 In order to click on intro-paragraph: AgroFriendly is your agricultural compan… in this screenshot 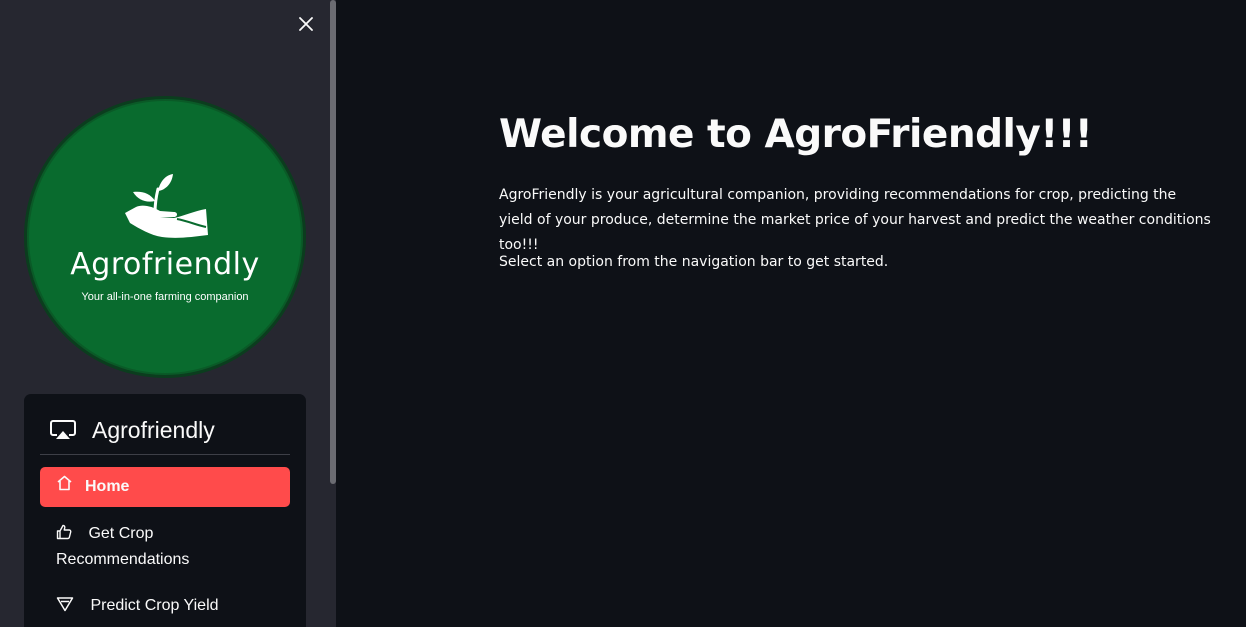, I will do `click(855, 220)`.